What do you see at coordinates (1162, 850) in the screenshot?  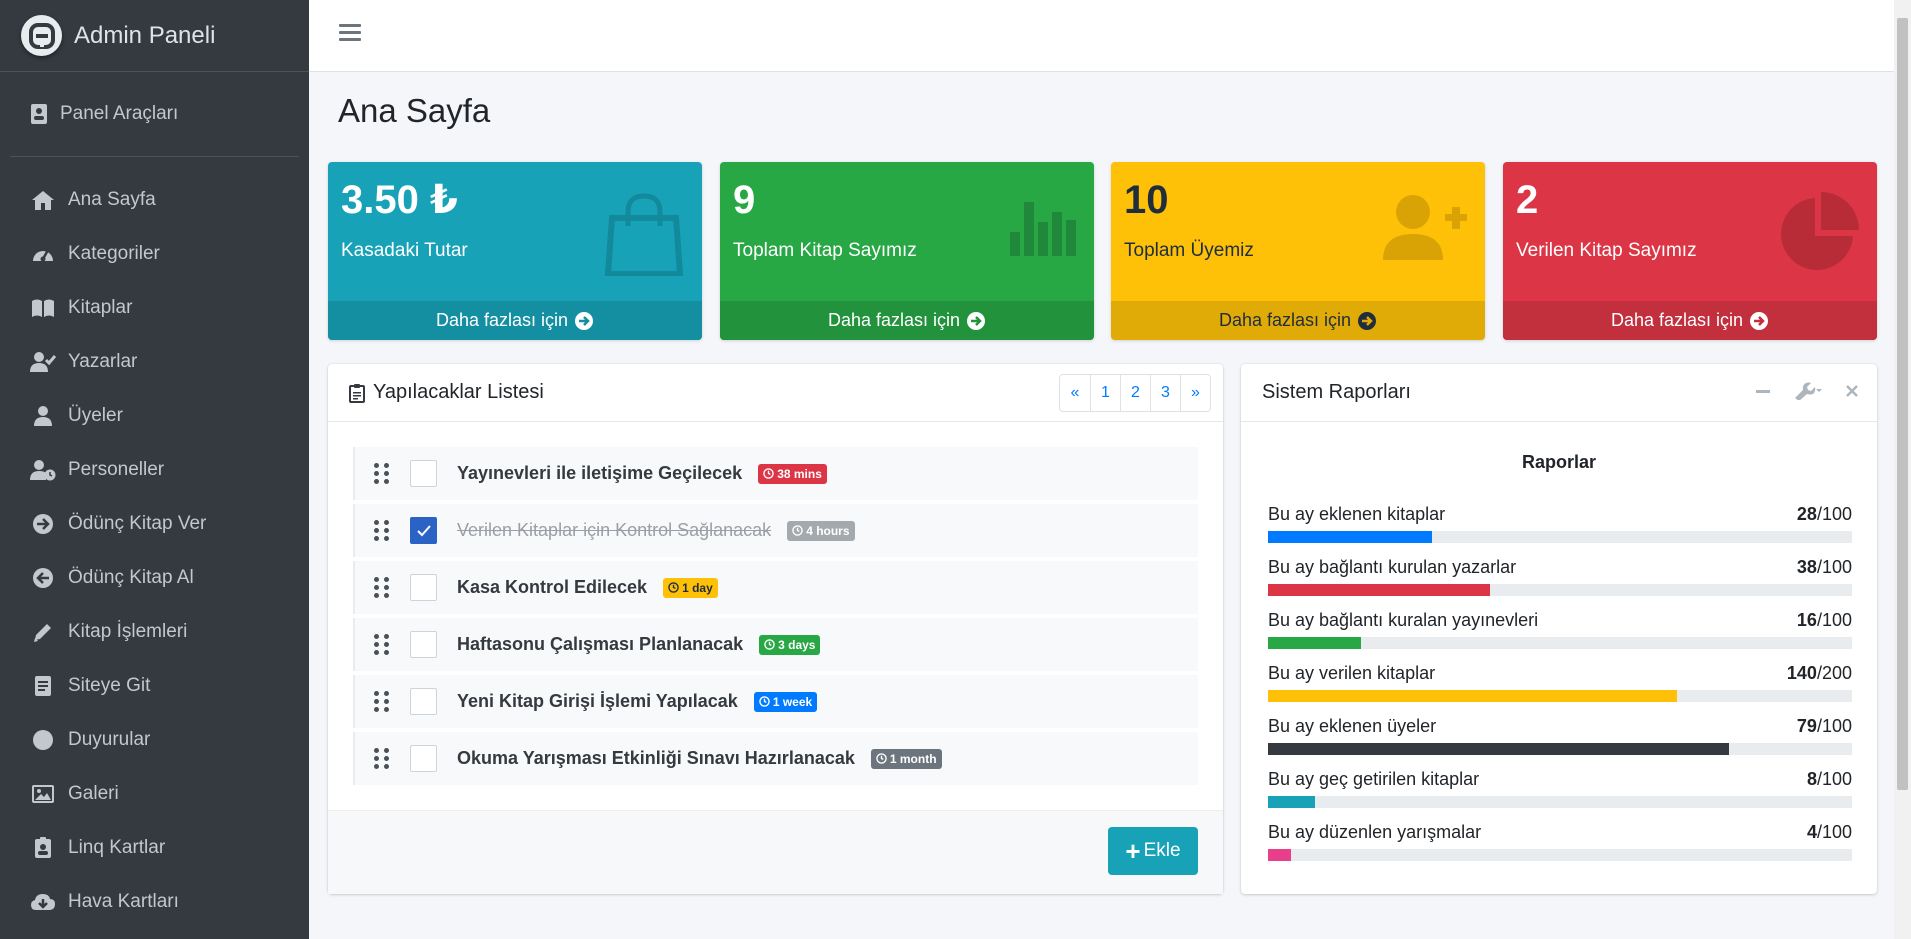 I see `add-todo-label: Ekle` at bounding box center [1162, 850].